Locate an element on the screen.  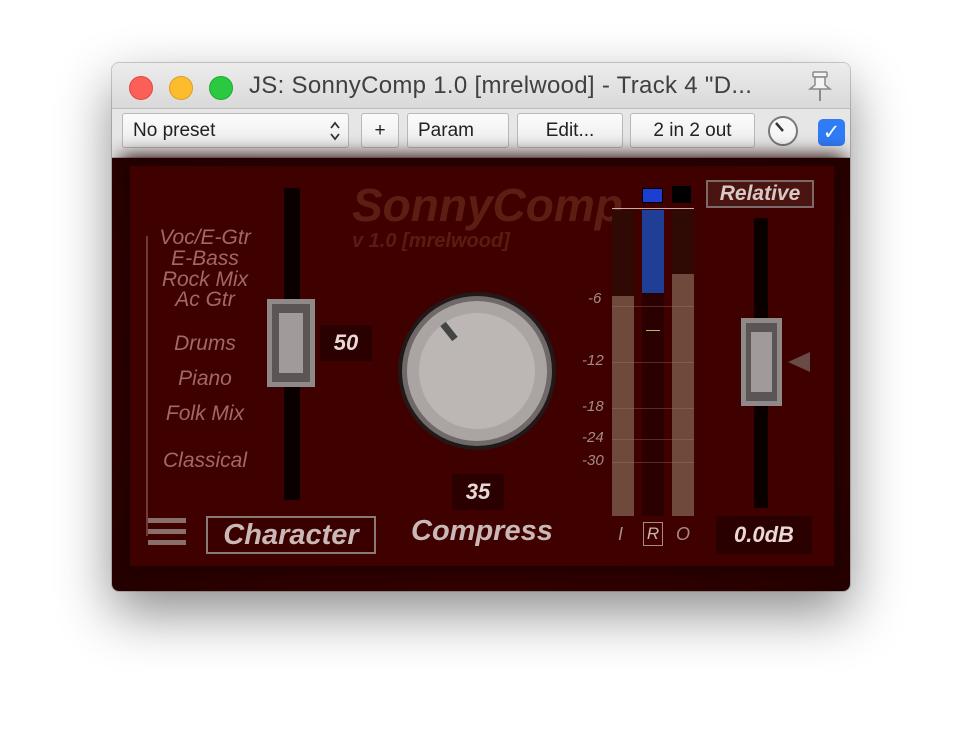
meter-tick-18: -18 is located at coordinates (593, 406).